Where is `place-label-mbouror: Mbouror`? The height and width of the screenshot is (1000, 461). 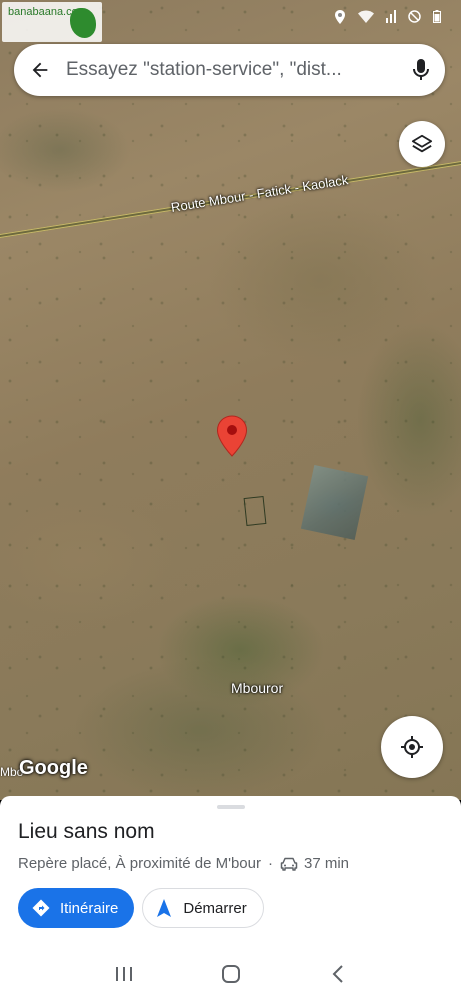 place-label-mbouror: Mbouror is located at coordinates (257, 688).